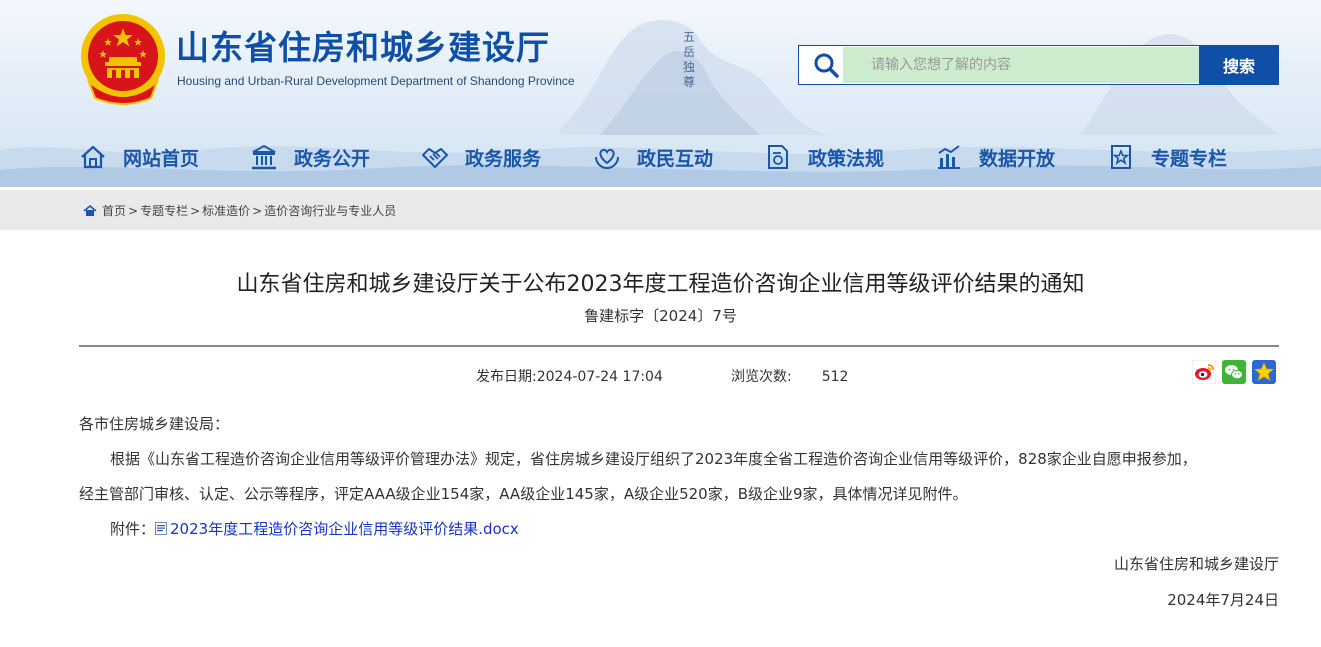 This screenshot has height=647, width=1321. I want to click on nav-item-policies-regulations: 政策法规, so click(824, 157).